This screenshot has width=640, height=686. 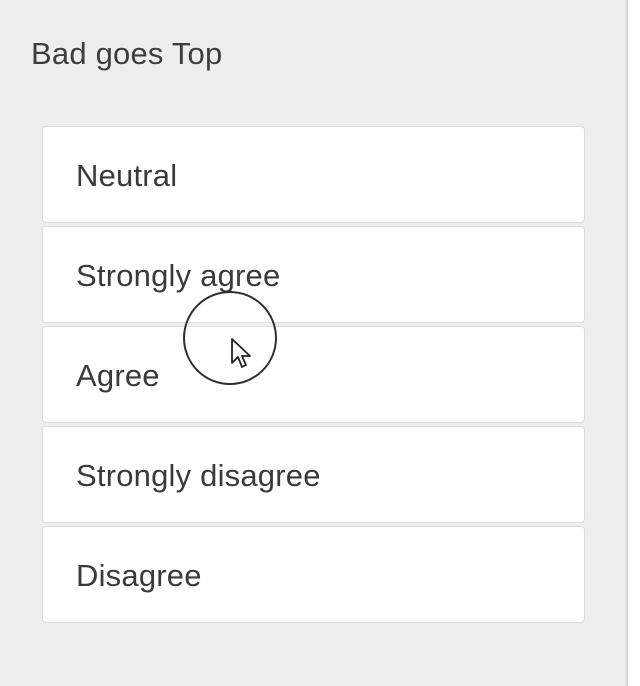 I want to click on ranking-item-disagree: Disagree, so click(x=313, y=574).